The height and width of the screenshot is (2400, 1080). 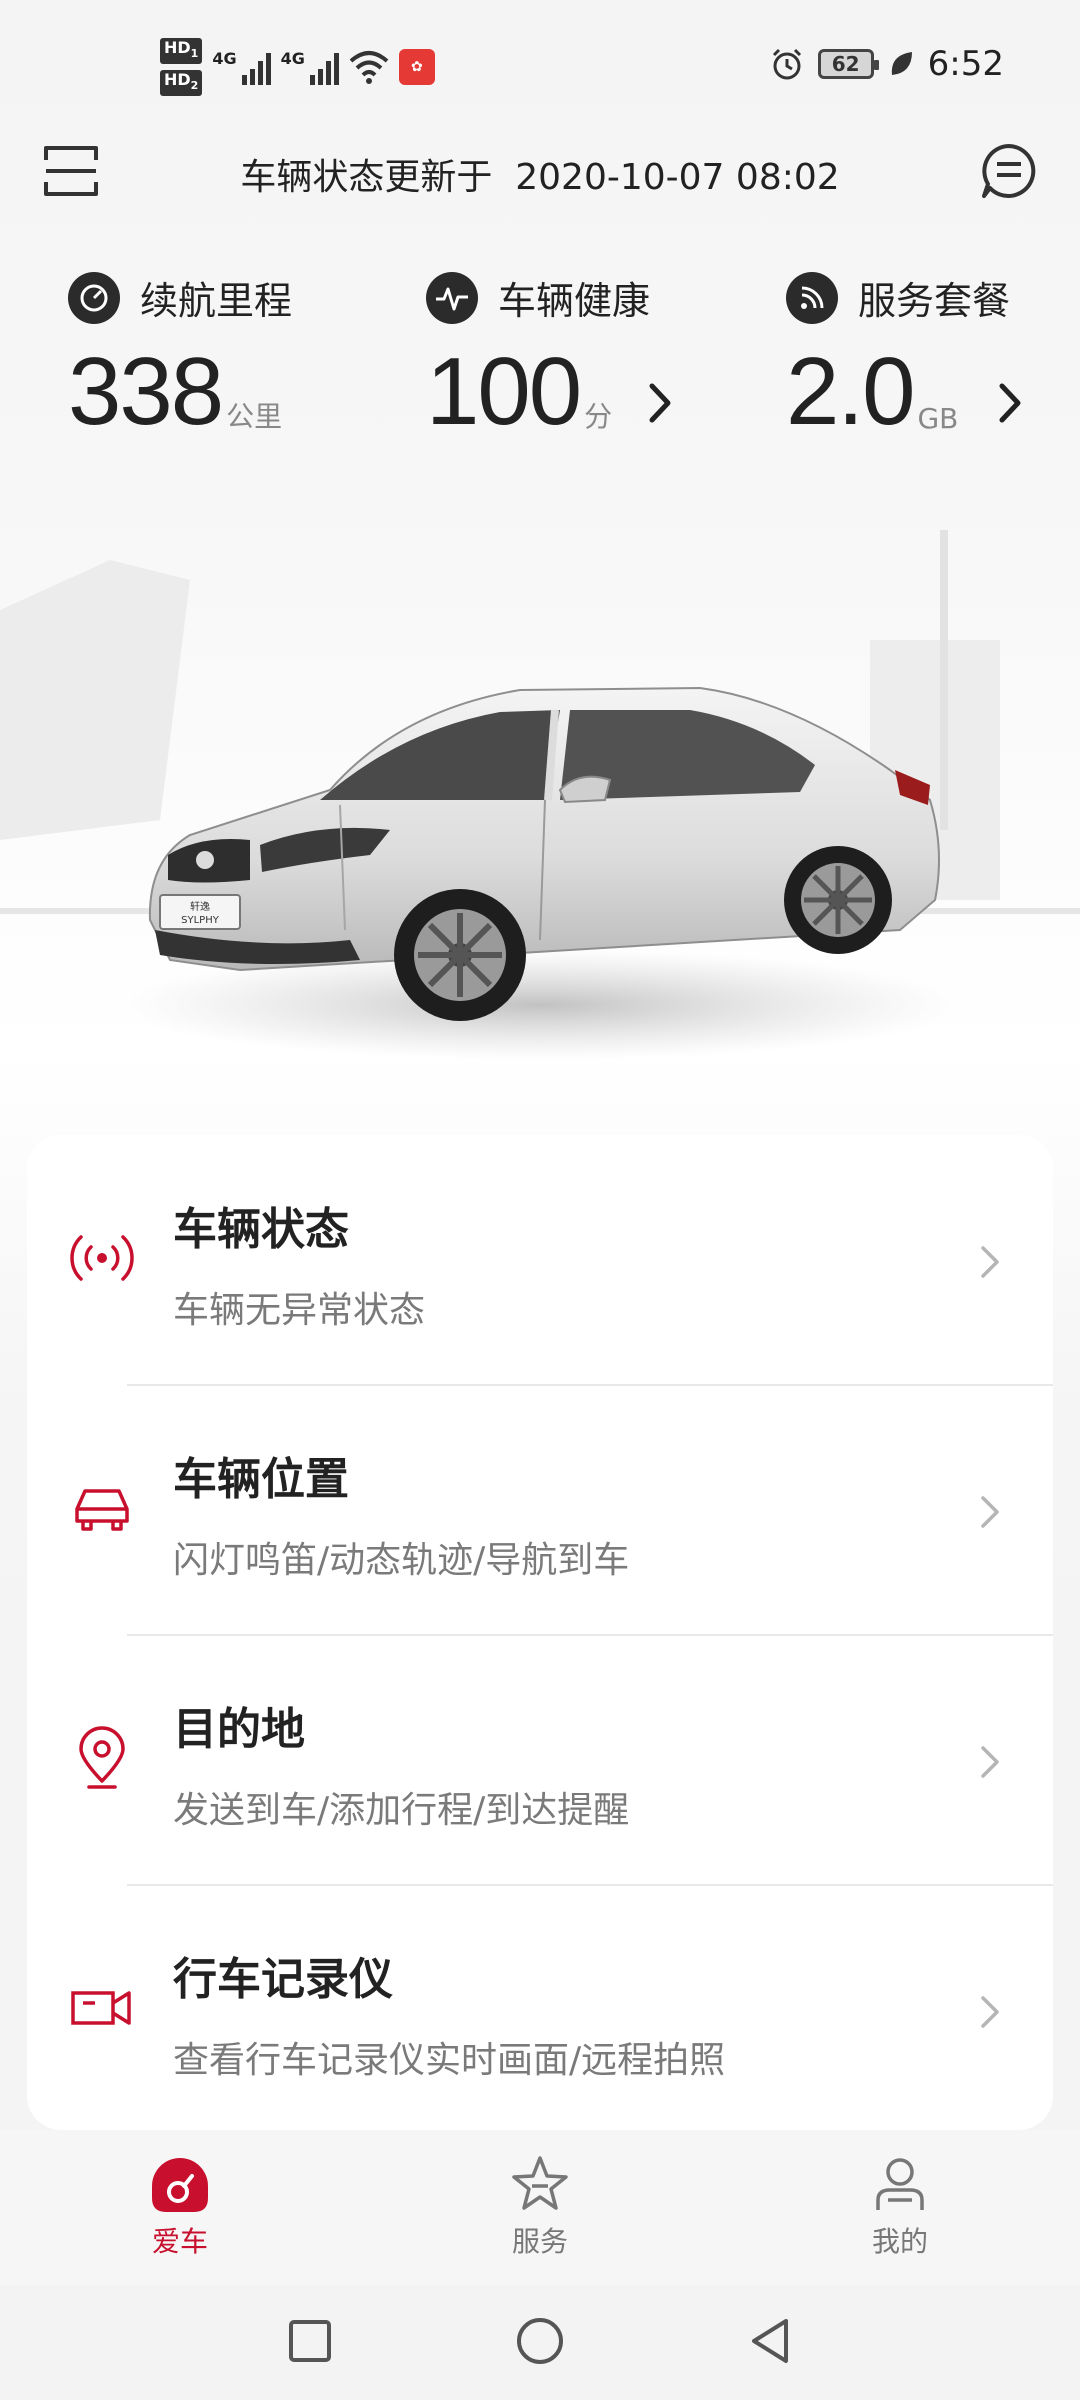 What do you see at coordinates (102, 1757) in the screenshot?
I see `location-pin-icon` at bounding box center [102, 1757].